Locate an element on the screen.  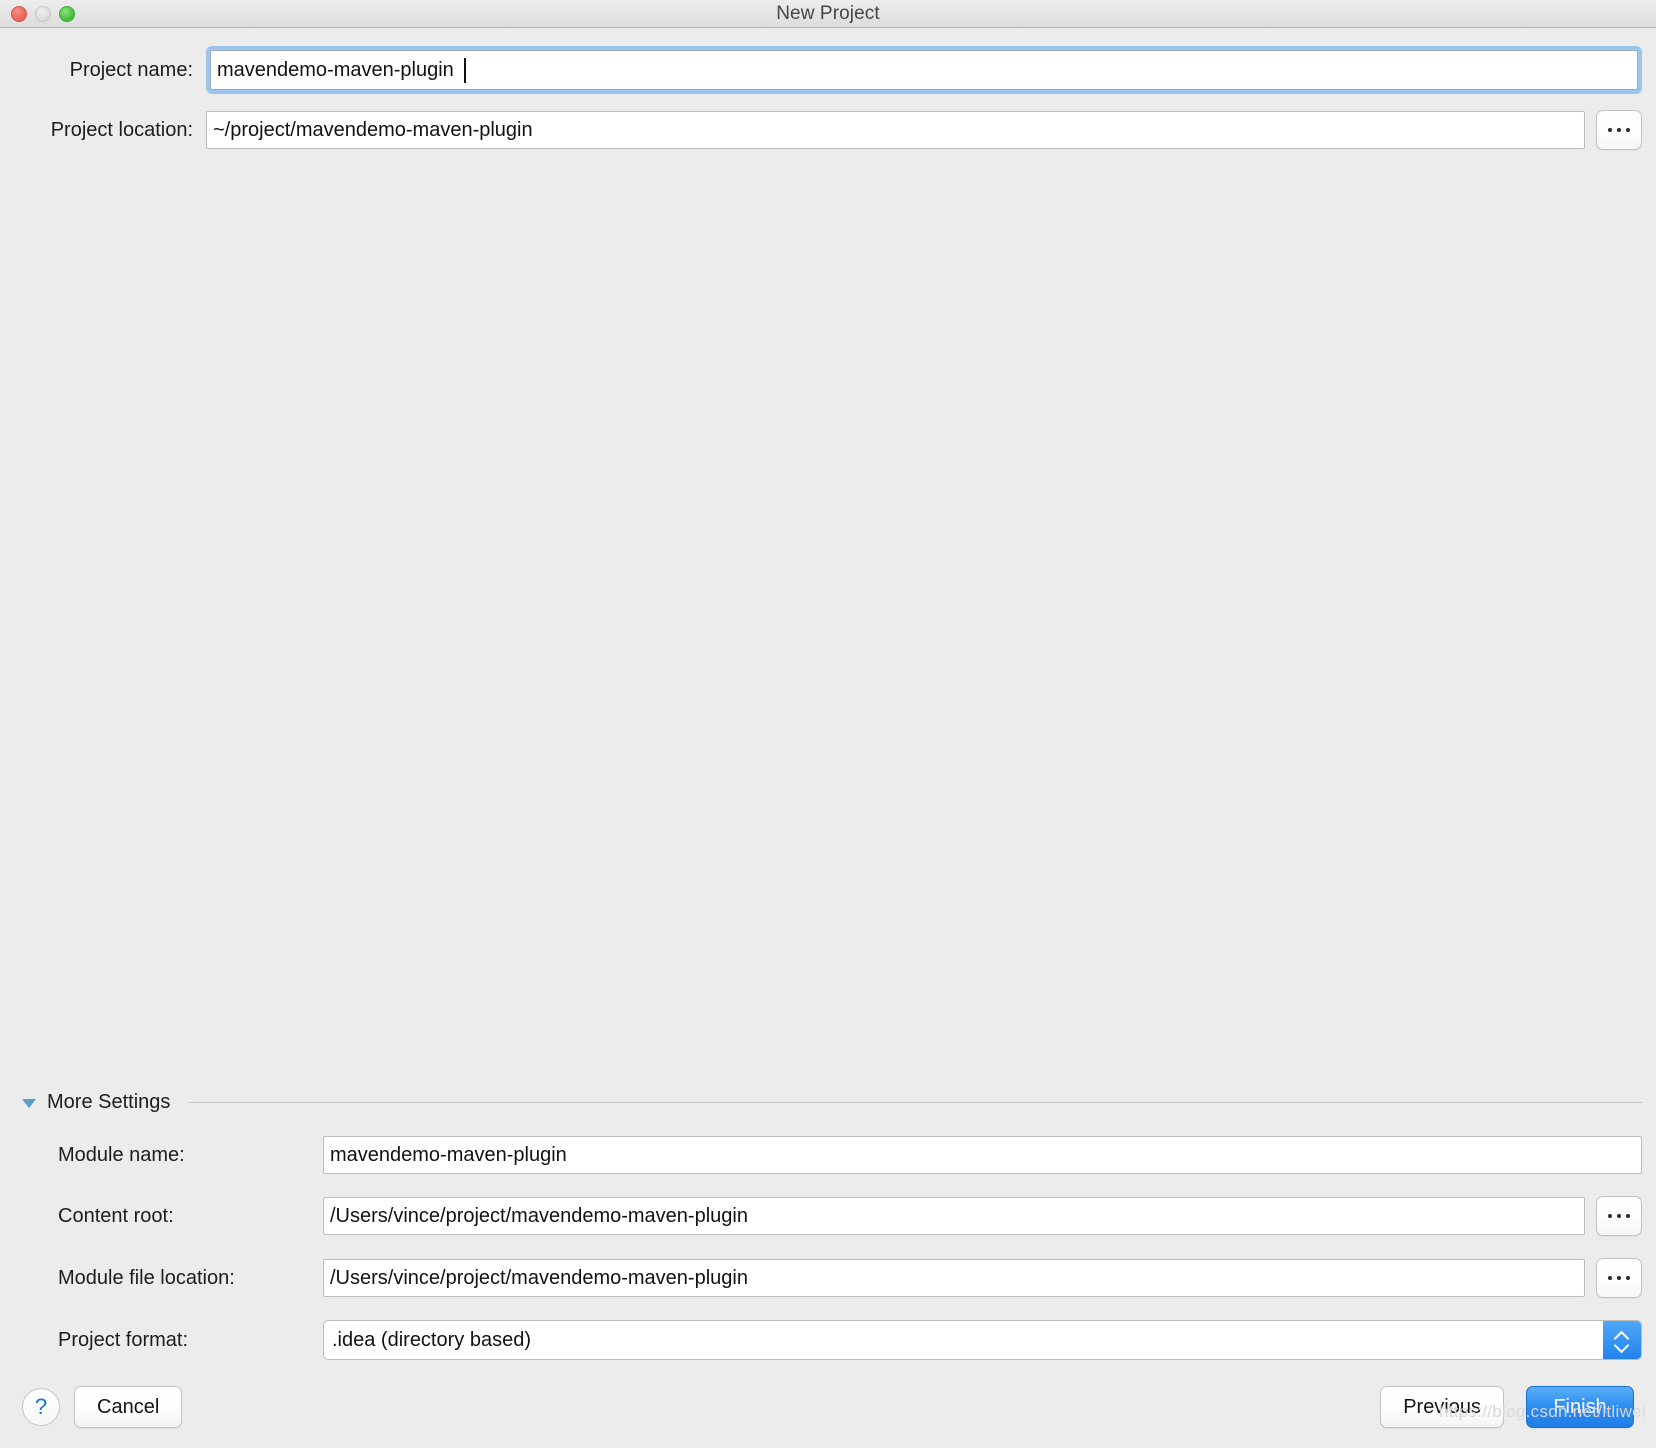
more-settings-title: More Settings is located at coordinates (109, 1102).